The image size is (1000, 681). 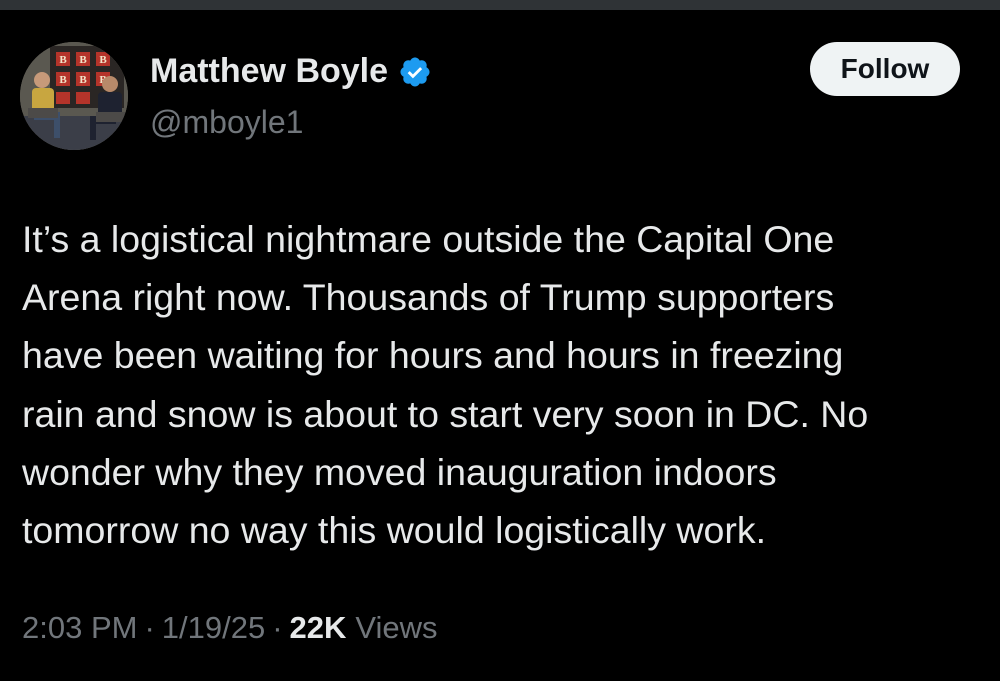 What do you see at coordinates (415, 72) in the screenshot?
I see `verified-badge-icon` at bounding box center [415, 72].